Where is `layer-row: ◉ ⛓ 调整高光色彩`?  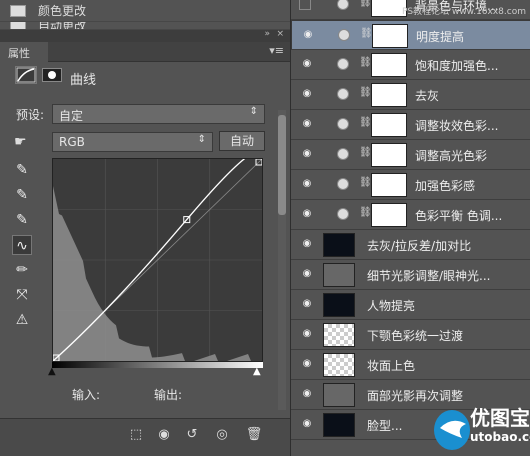
layer-row: ◉ ⛓ 调整高光色彩 is located at coordinates (410, 155).